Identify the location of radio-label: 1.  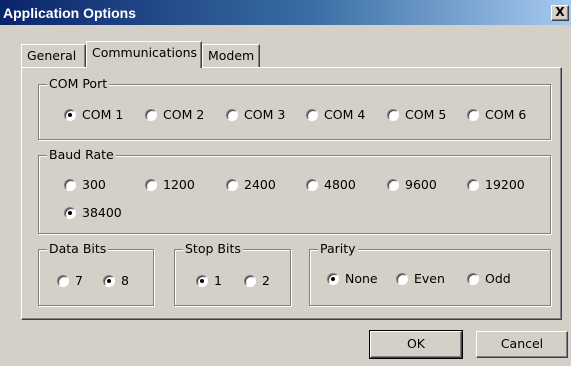
(218, 280).